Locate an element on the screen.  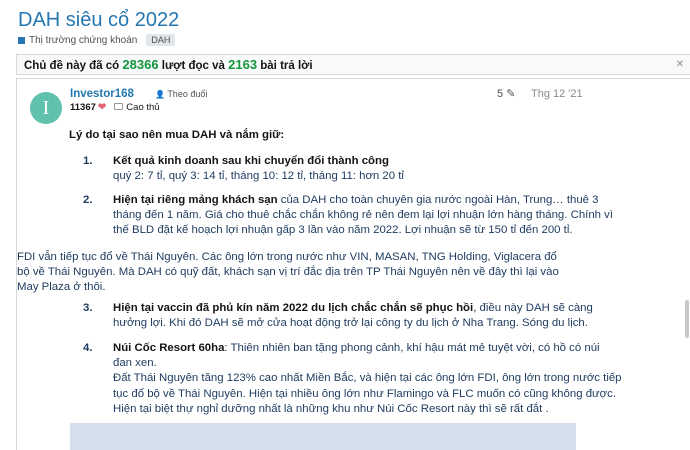
post-number: 5 ✎ is located at coordinates (506, 93).